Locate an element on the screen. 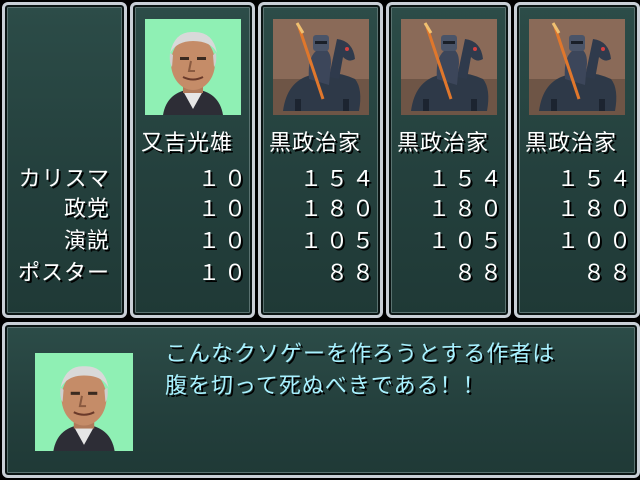 This screenshot has height=480, width=640. stat-value-charisma: １０ is located at coordinates (223, 179).